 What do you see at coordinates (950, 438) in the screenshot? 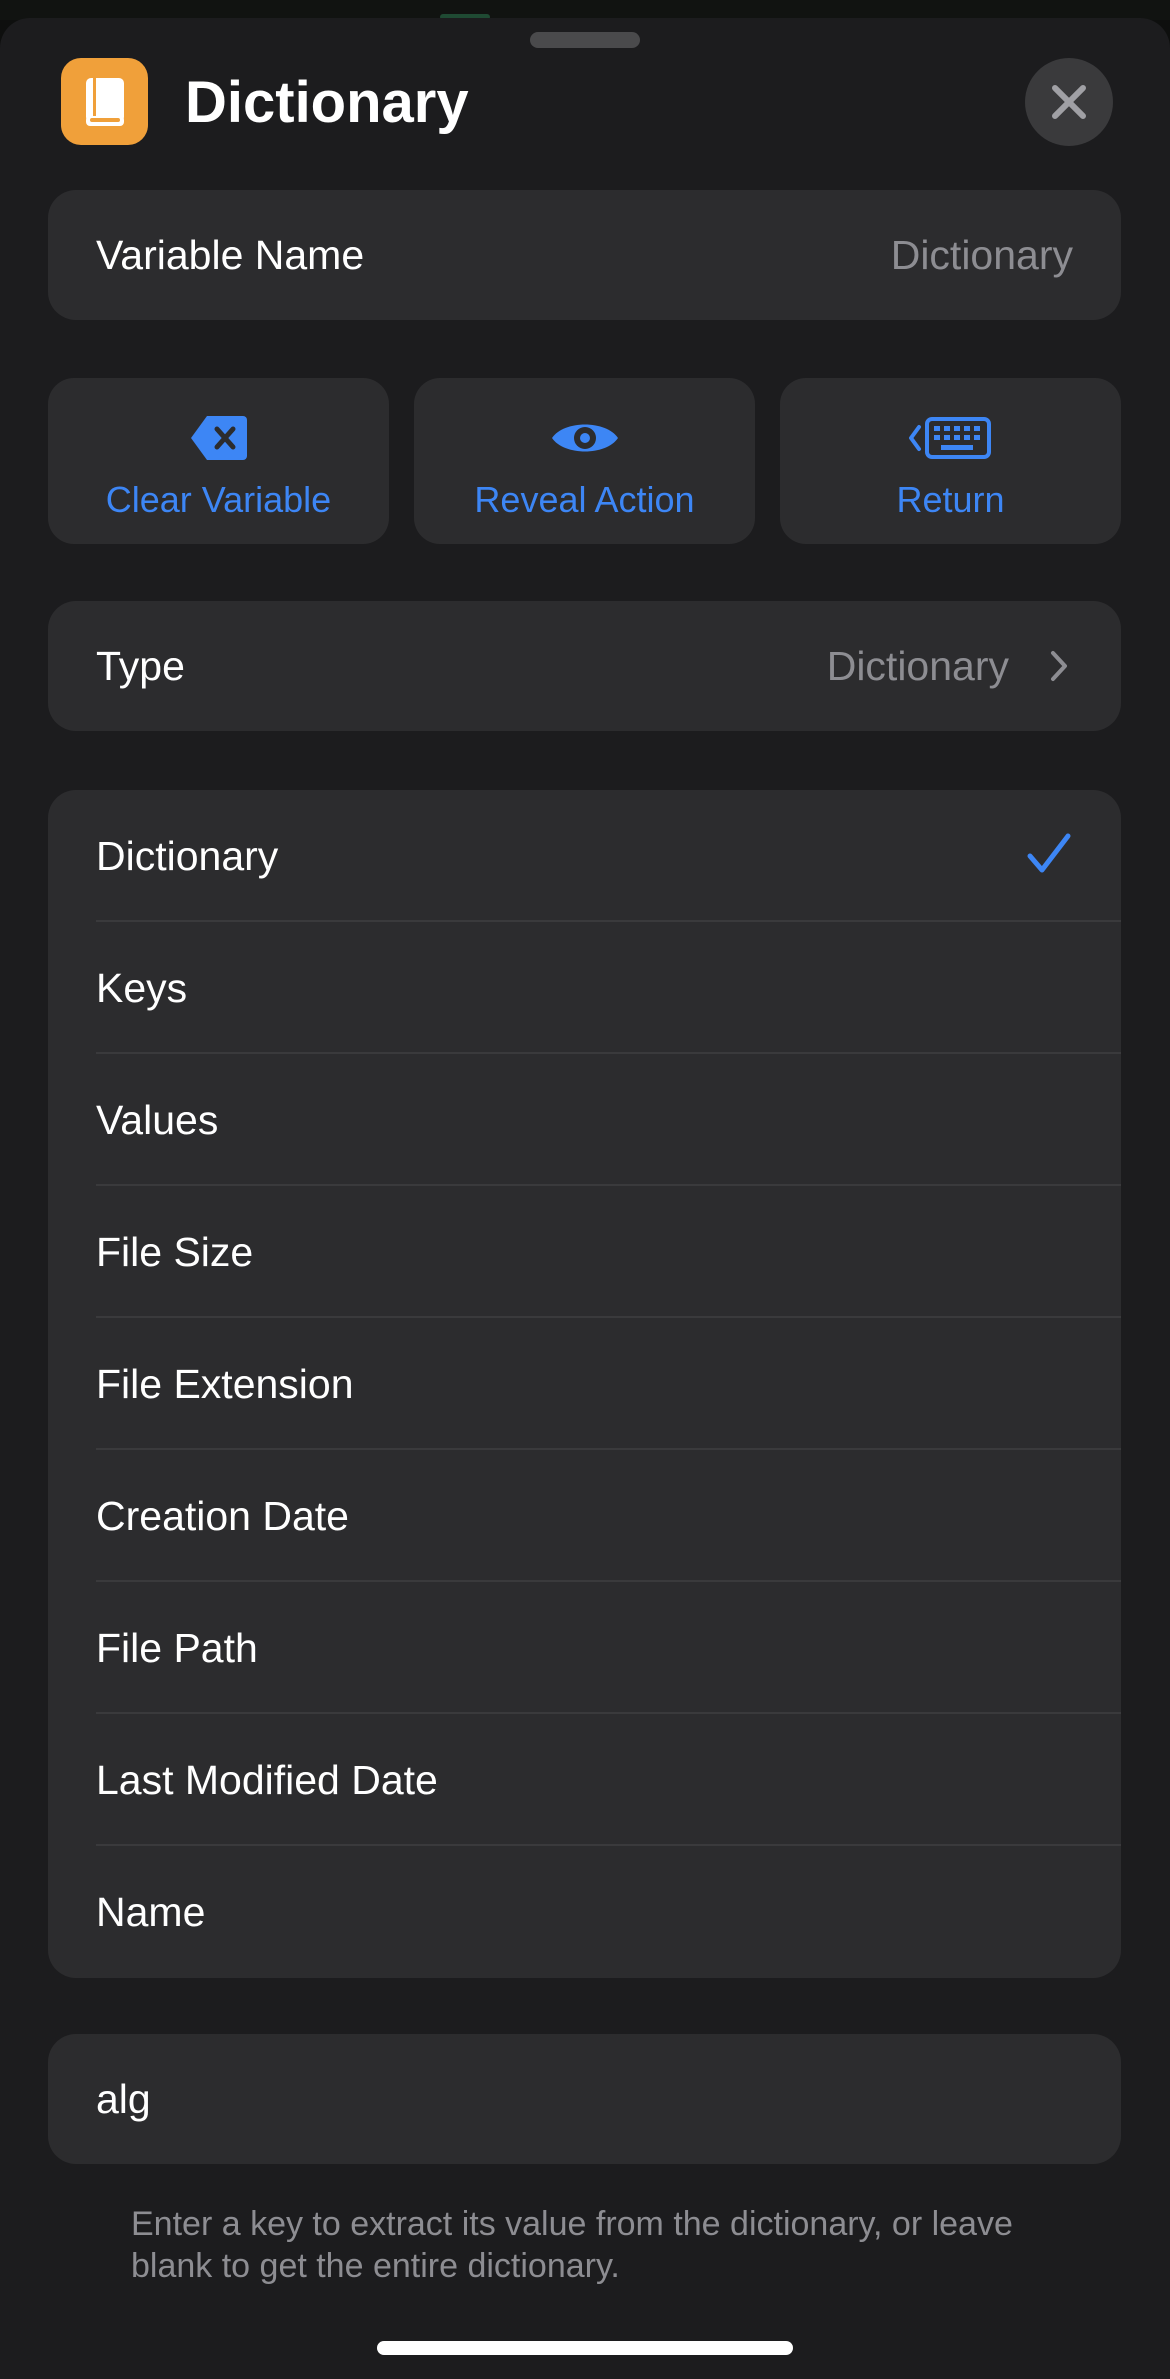
I see `keyboard-icon` at bounding box center [950, 438].